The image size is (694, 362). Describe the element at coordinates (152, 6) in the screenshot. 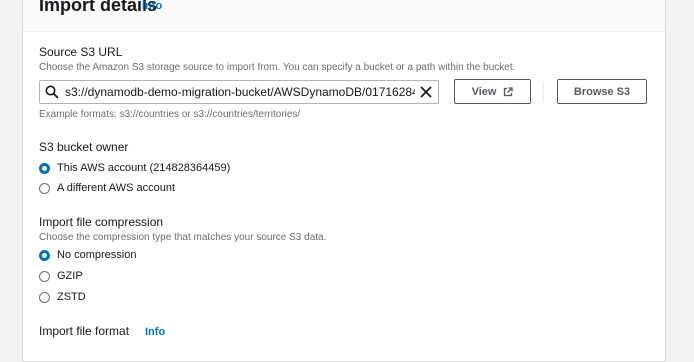

I see `header-info-link: Info` at that location.